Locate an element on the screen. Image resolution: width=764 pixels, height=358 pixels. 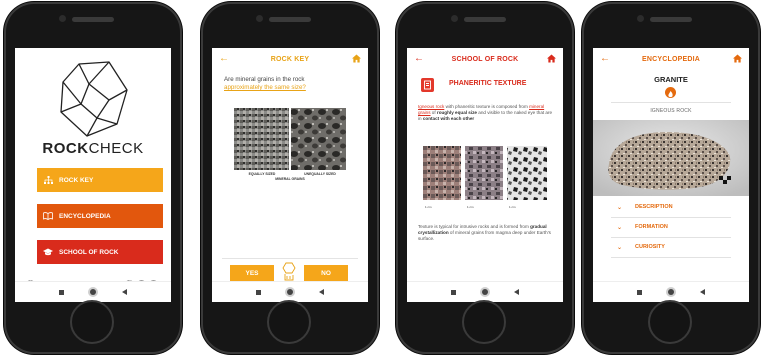
description-section: ⌄ DESCRIPTION is located at coordinates (671, 208).